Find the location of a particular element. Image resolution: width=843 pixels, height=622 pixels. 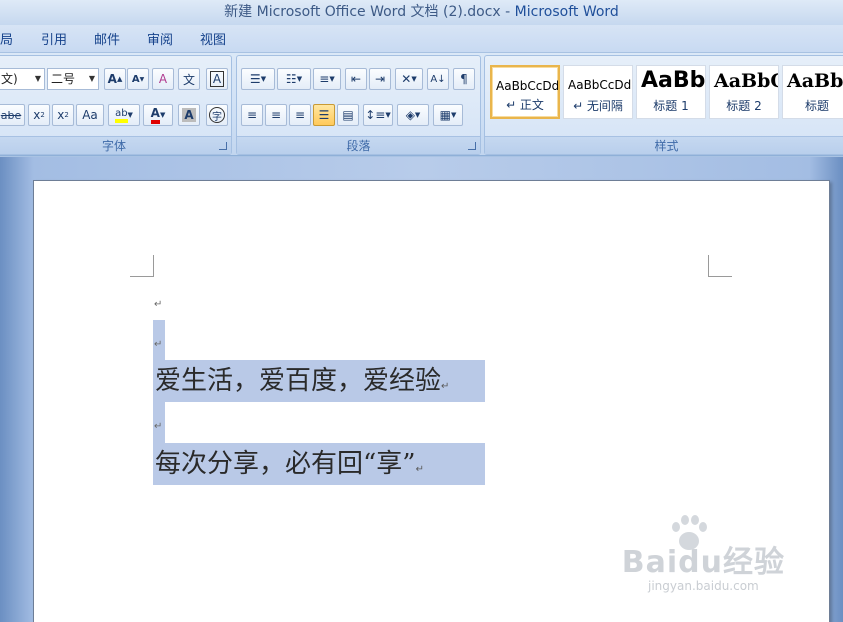

style-title: AaBbC 标题 is located at coordinates (812, 92).